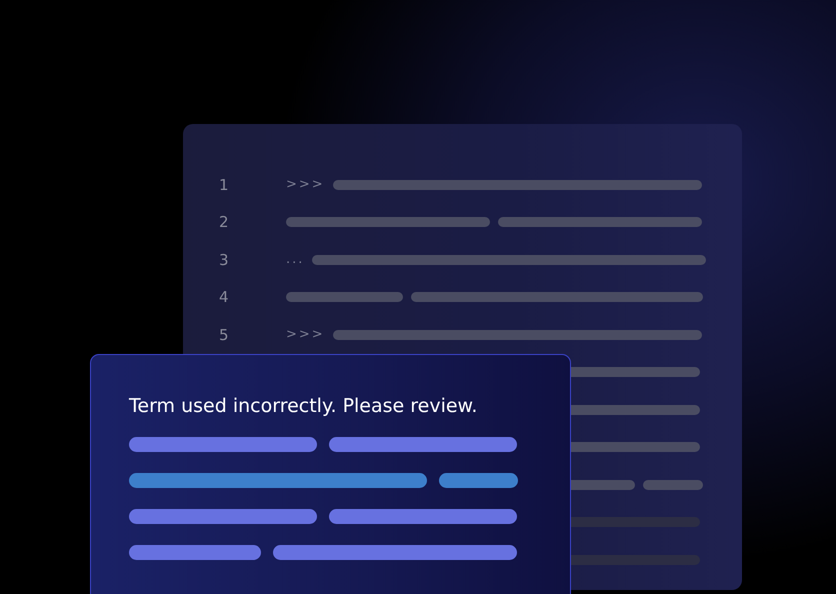 The image size is (836, 594). What do you see at coordinates (303, 406) in the screenshot?
I see `popup-message: Term used incorrectly. Please review.` at bounding box center [303, 406].